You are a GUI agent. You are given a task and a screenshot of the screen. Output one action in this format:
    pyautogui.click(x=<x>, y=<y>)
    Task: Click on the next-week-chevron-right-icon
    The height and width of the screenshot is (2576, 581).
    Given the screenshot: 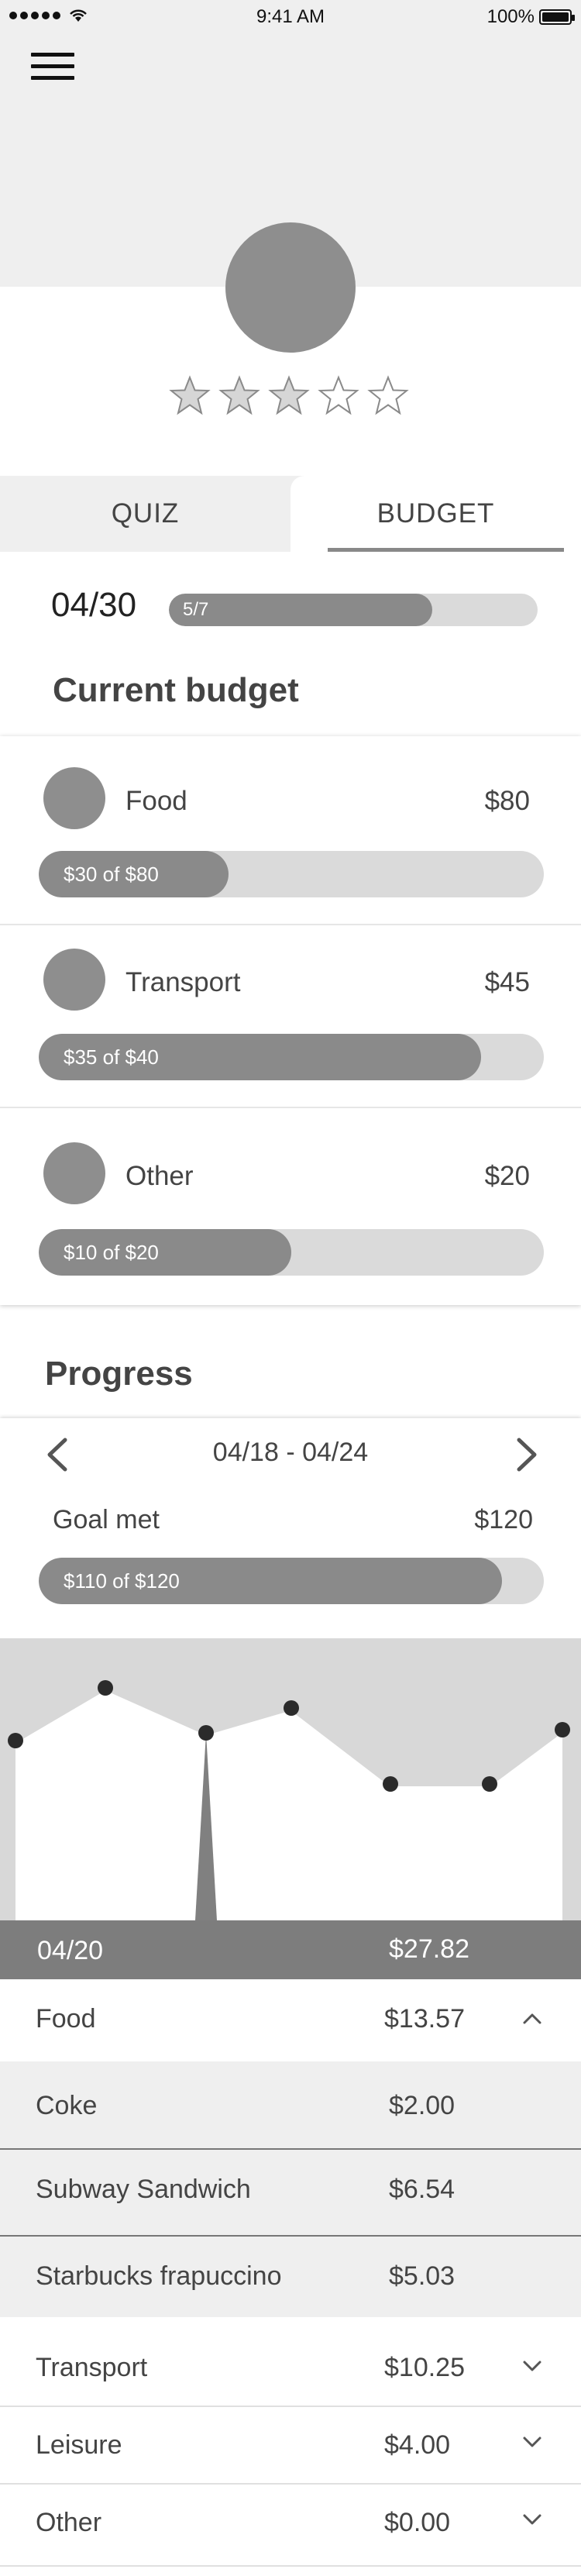 What is the action you would take?
    pyautogui.click(x=526, y=1454)
    